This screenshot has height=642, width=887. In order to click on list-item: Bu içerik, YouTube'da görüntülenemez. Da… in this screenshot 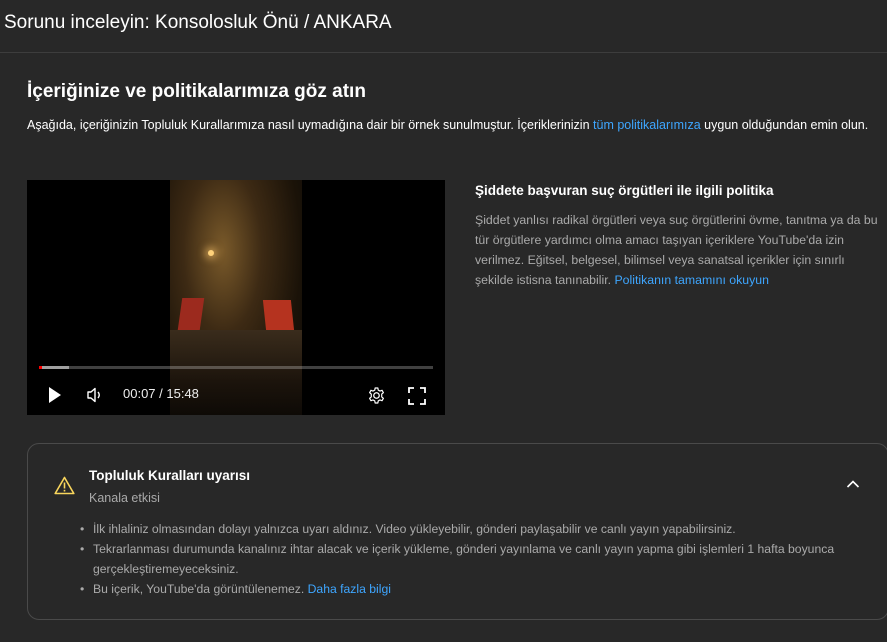, I will do `click(456, 589)`.